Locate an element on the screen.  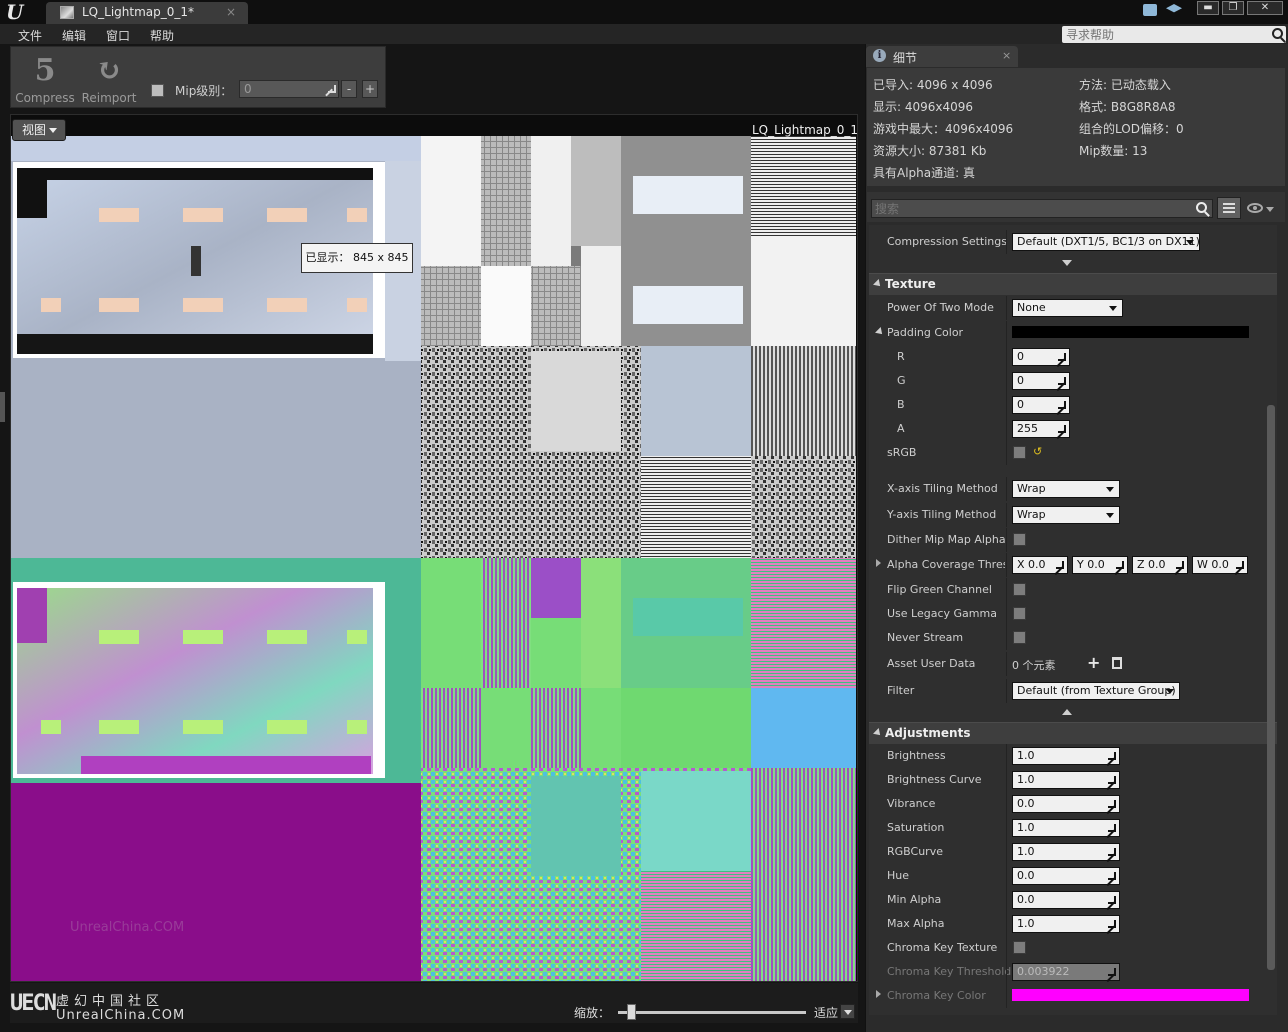
fit-mode-dropdown is located at coordinates (847, 1011).